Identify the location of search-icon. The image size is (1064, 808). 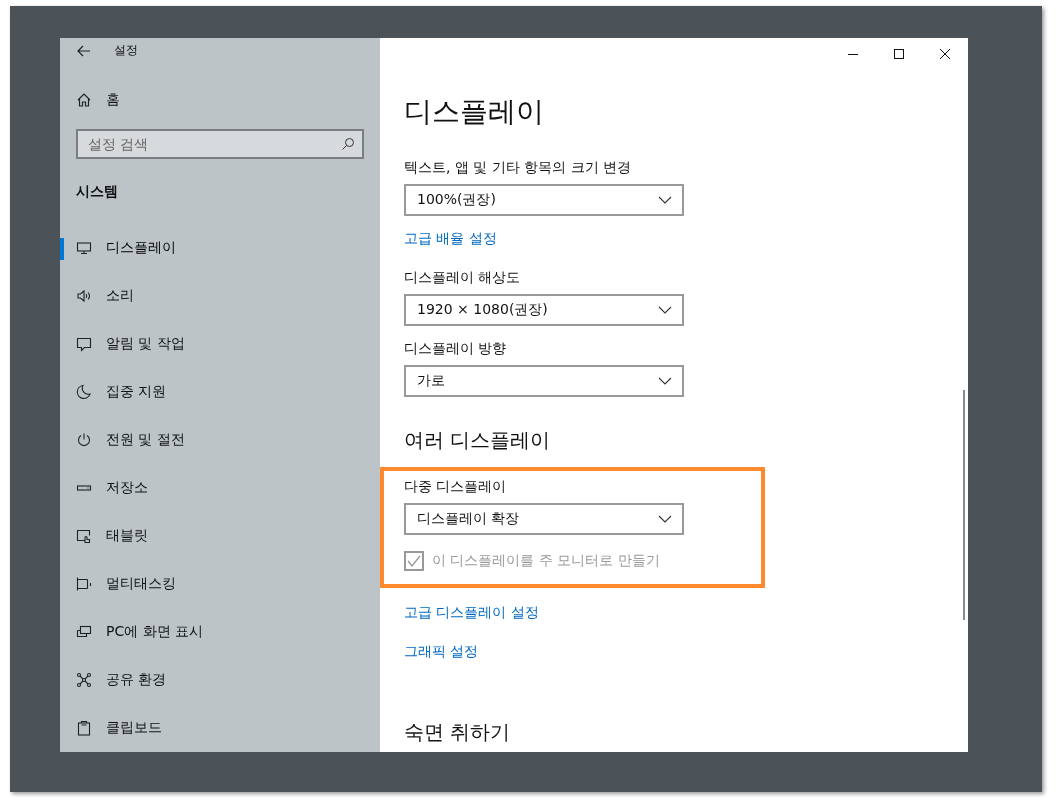
(348, 144).